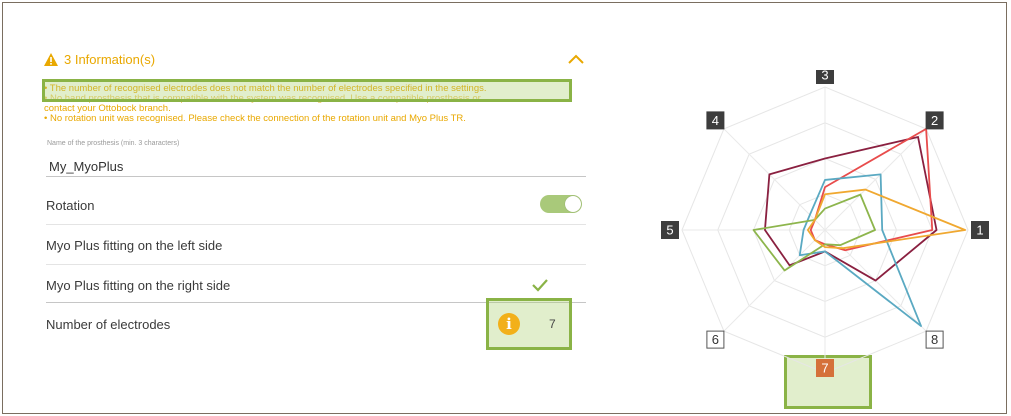 This screenshot has height=416, width=1011. Describe the element at coordinates (108, 324) in the screenshot. I see `electrodes-label: Number of electrodes` at that location.